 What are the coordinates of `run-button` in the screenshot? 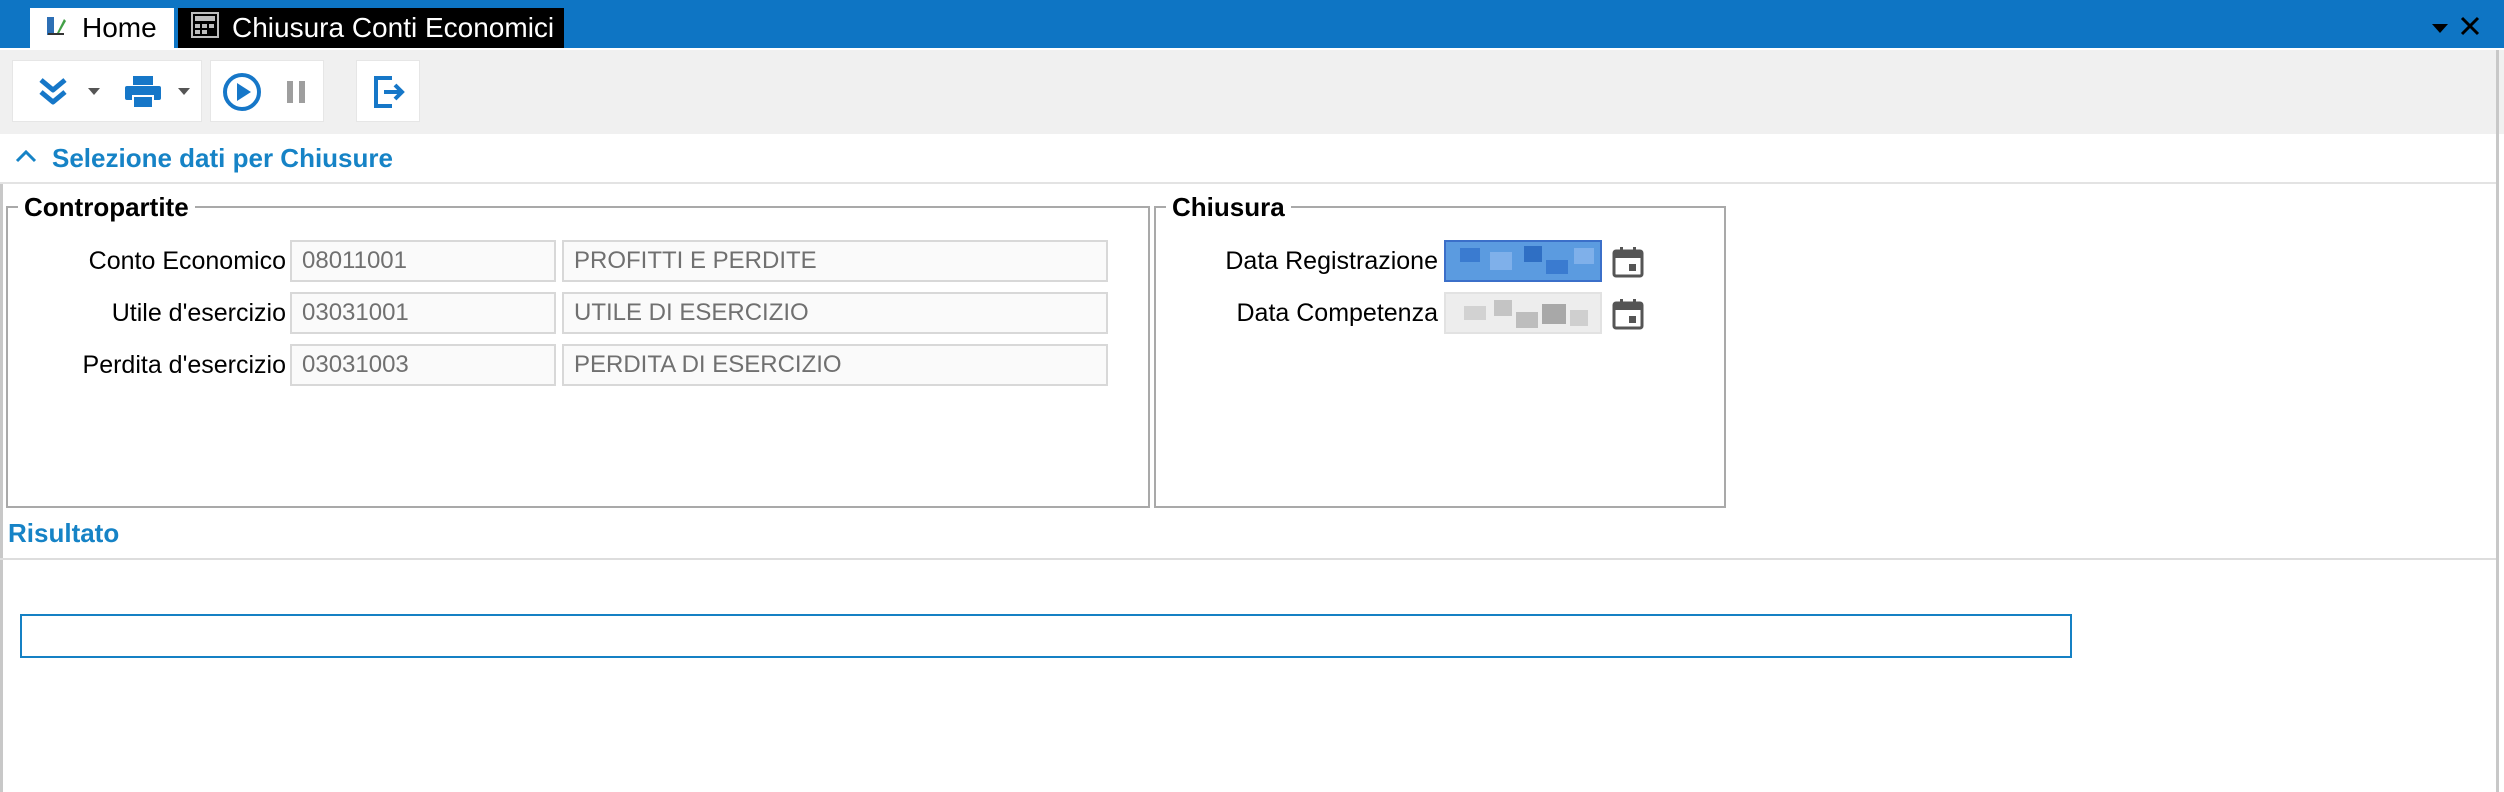 It's located at (242, 92).